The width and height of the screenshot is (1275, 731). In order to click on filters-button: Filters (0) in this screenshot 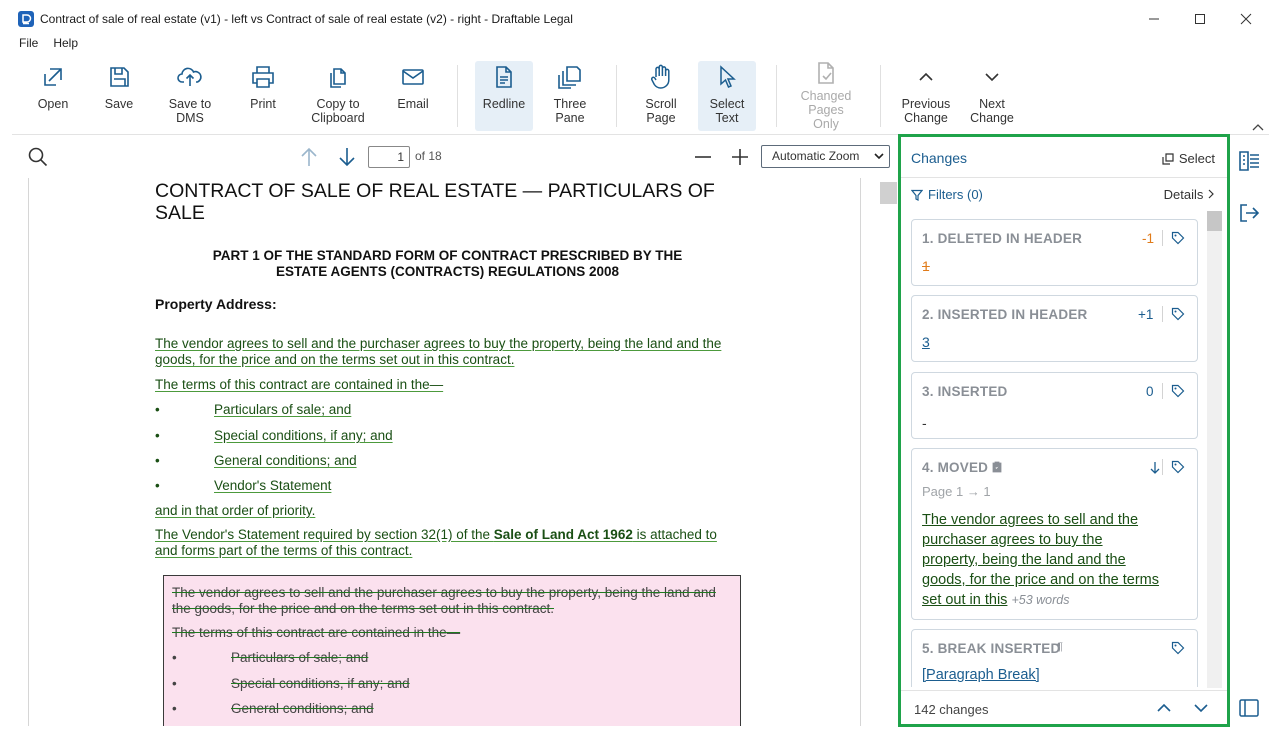, I will do `click(947, 194)`.